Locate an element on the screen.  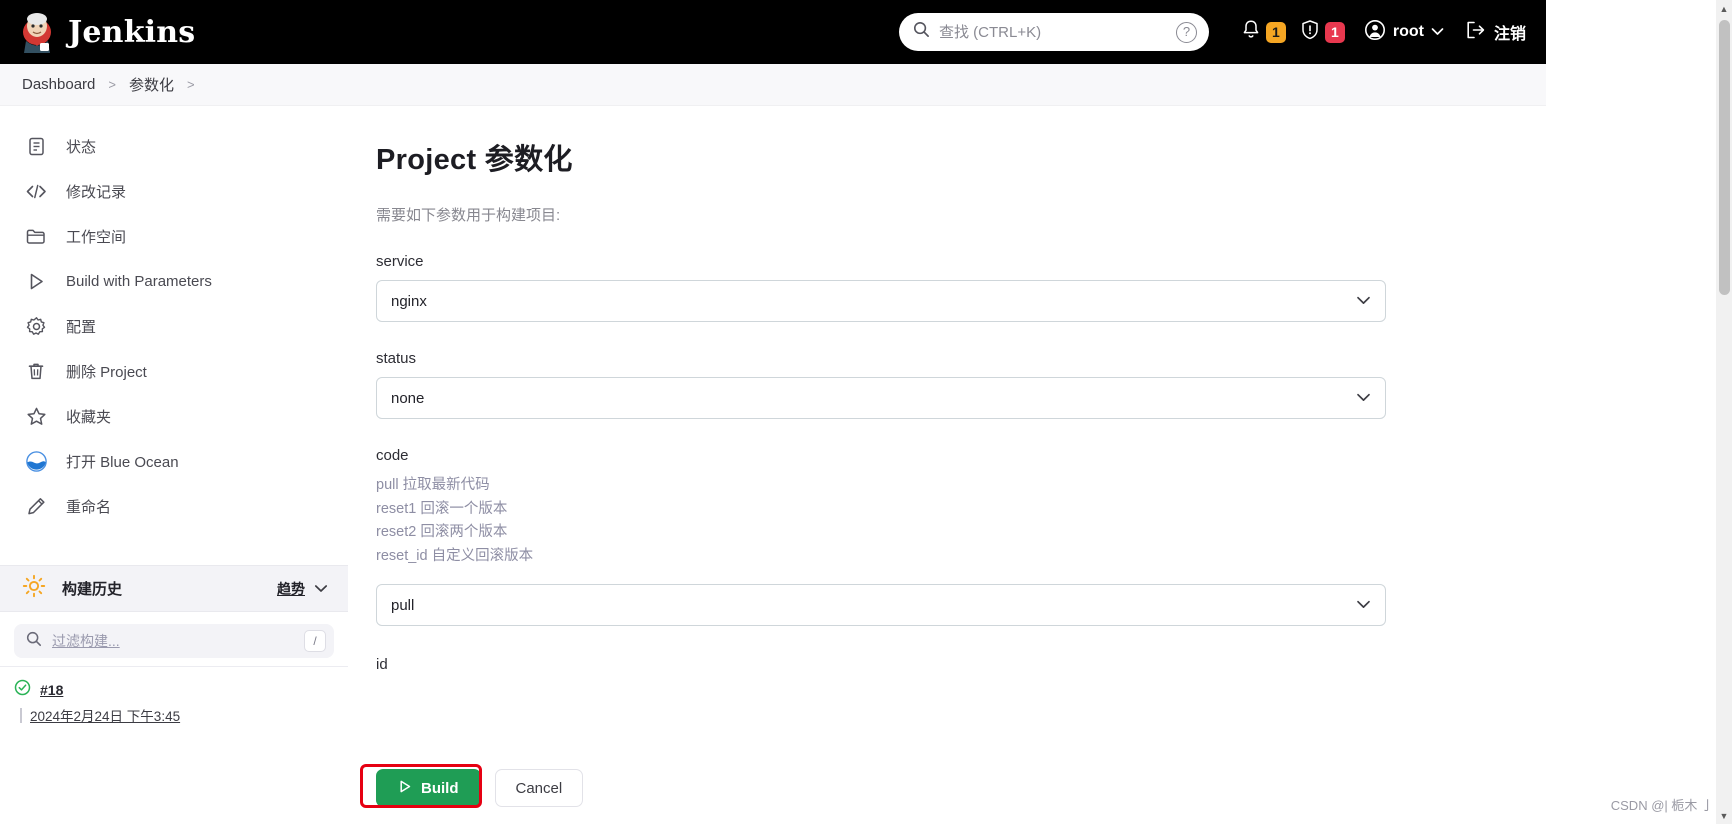
sidebar-item-label: 重命名 is located at coordinates (89, 507).